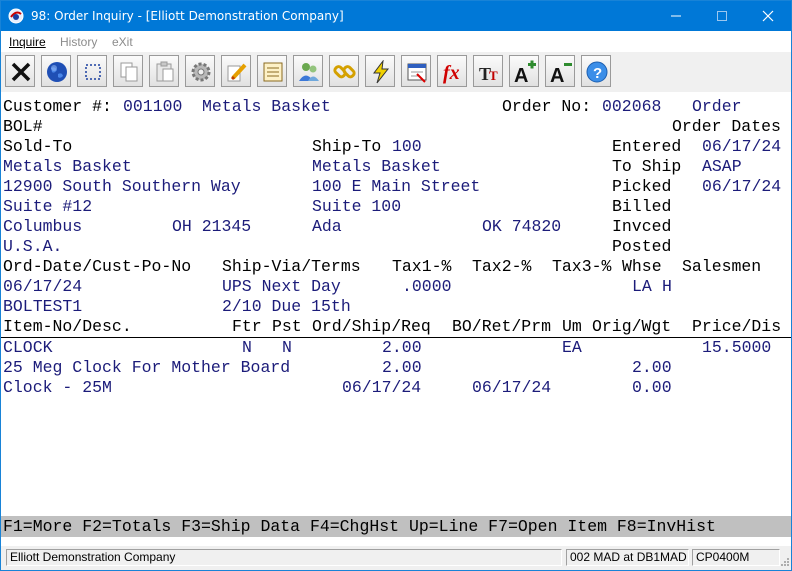 The width and height of the screenshot is (792, 571). I want to click on toolbar-help-button: ?, so click(596, 71).